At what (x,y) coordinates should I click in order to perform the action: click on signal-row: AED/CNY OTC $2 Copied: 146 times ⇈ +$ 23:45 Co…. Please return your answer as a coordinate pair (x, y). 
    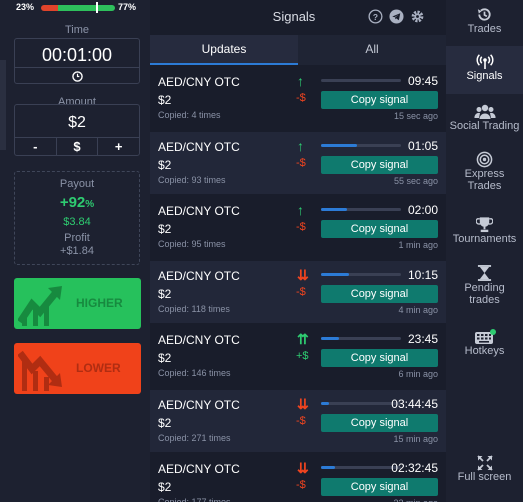
    Looking at the image, I should click on (298, 356).